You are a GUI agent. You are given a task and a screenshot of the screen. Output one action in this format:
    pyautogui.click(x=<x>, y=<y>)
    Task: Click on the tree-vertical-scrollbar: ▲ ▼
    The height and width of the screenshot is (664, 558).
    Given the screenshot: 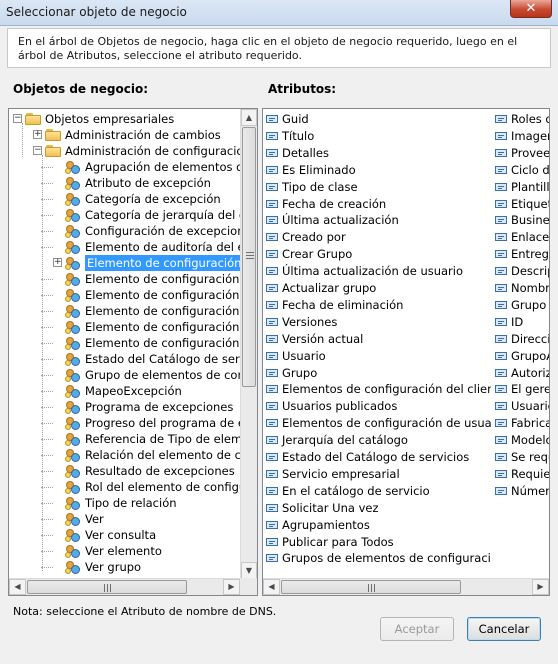 What is the action you would take?
    pyautogui.click(x=248, y=344)
    